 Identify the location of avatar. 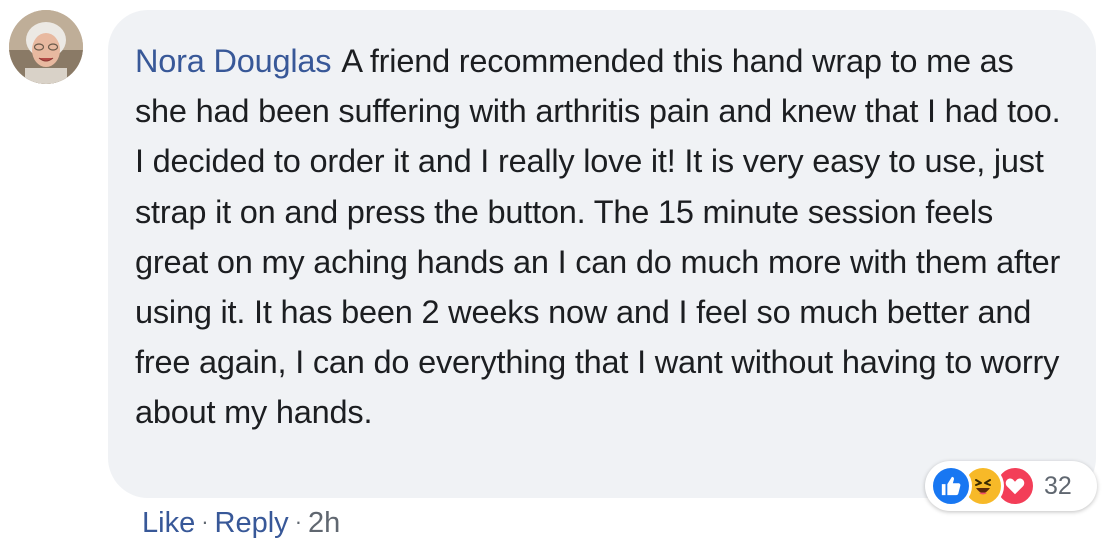
(46, 47).